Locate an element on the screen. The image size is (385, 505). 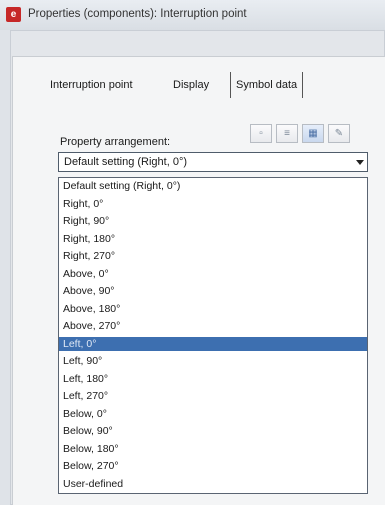
dropdown-option: Below, 0° is located at coordinates (213, 414).